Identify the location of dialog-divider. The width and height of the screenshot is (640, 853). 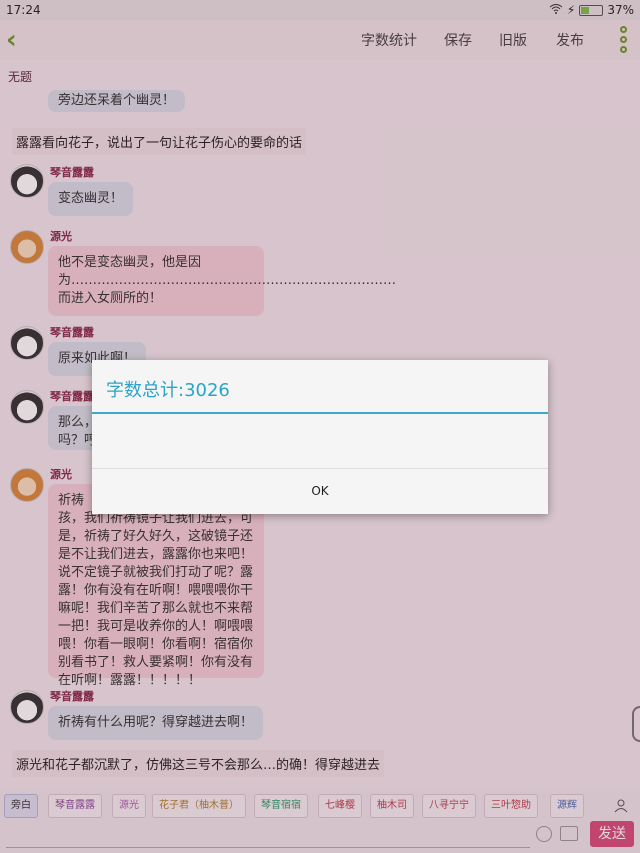
(320, 413).